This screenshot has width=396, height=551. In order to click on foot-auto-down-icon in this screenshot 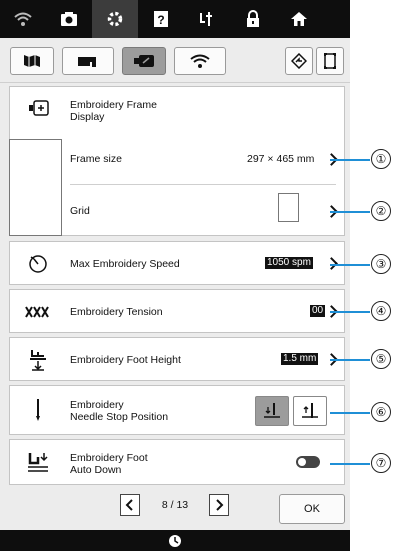, I will do `click(38, 463)`.